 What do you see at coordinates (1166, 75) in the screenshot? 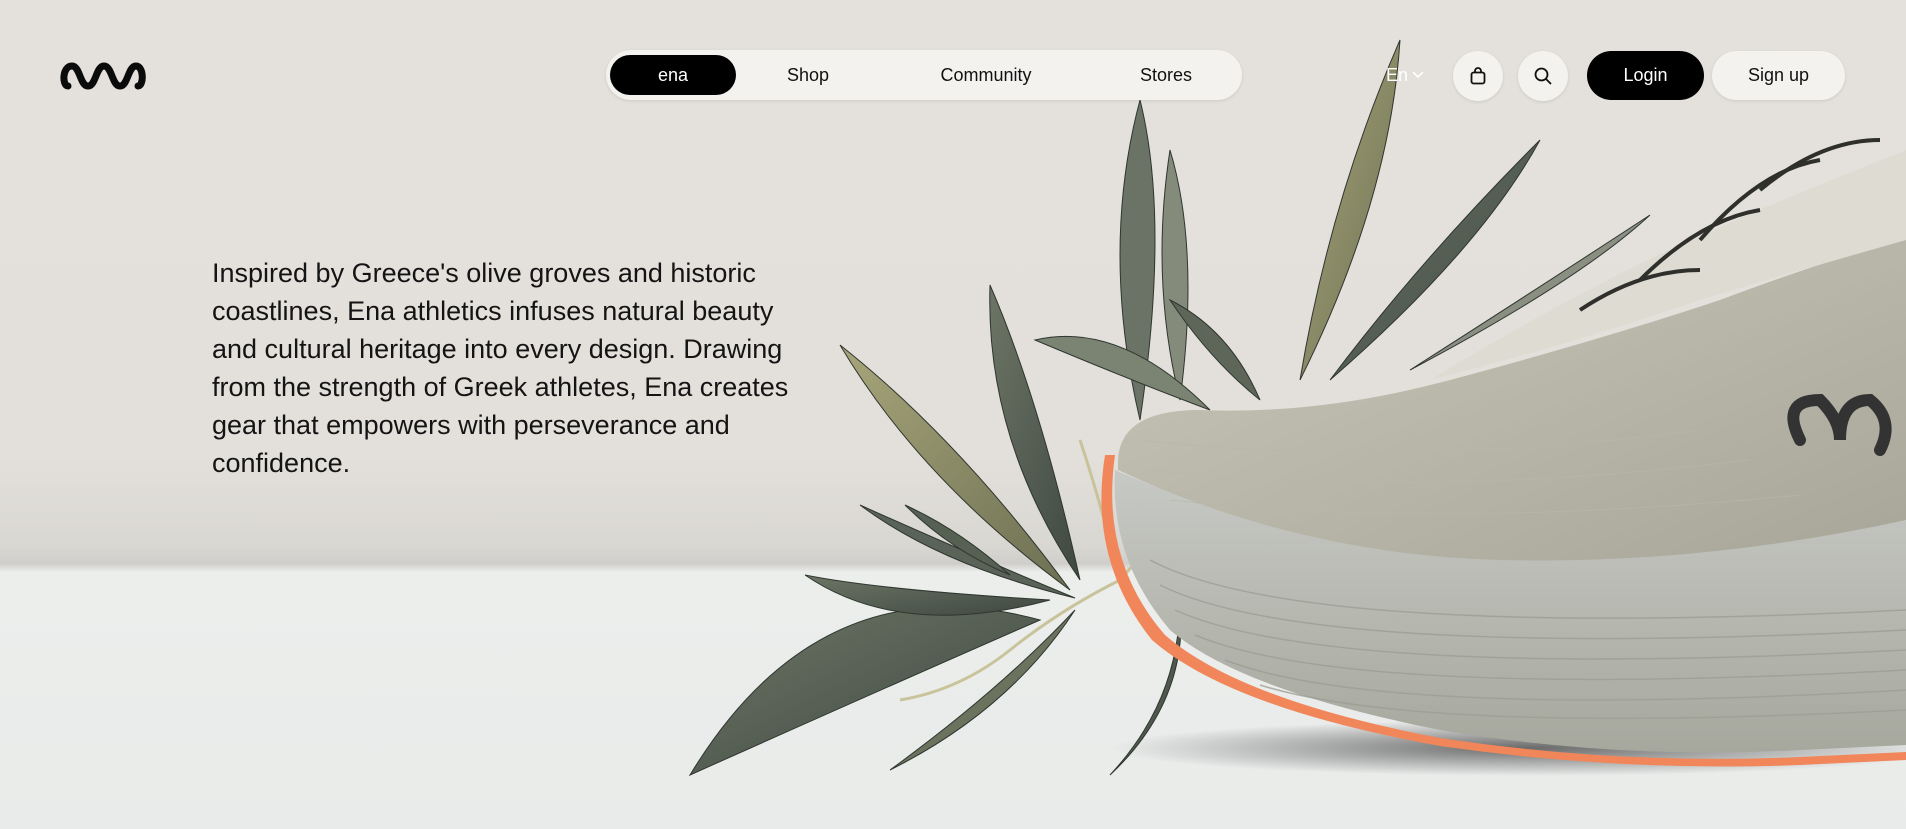
I see `nav-item-stores: Stores` at bounding box center [1166, 75].